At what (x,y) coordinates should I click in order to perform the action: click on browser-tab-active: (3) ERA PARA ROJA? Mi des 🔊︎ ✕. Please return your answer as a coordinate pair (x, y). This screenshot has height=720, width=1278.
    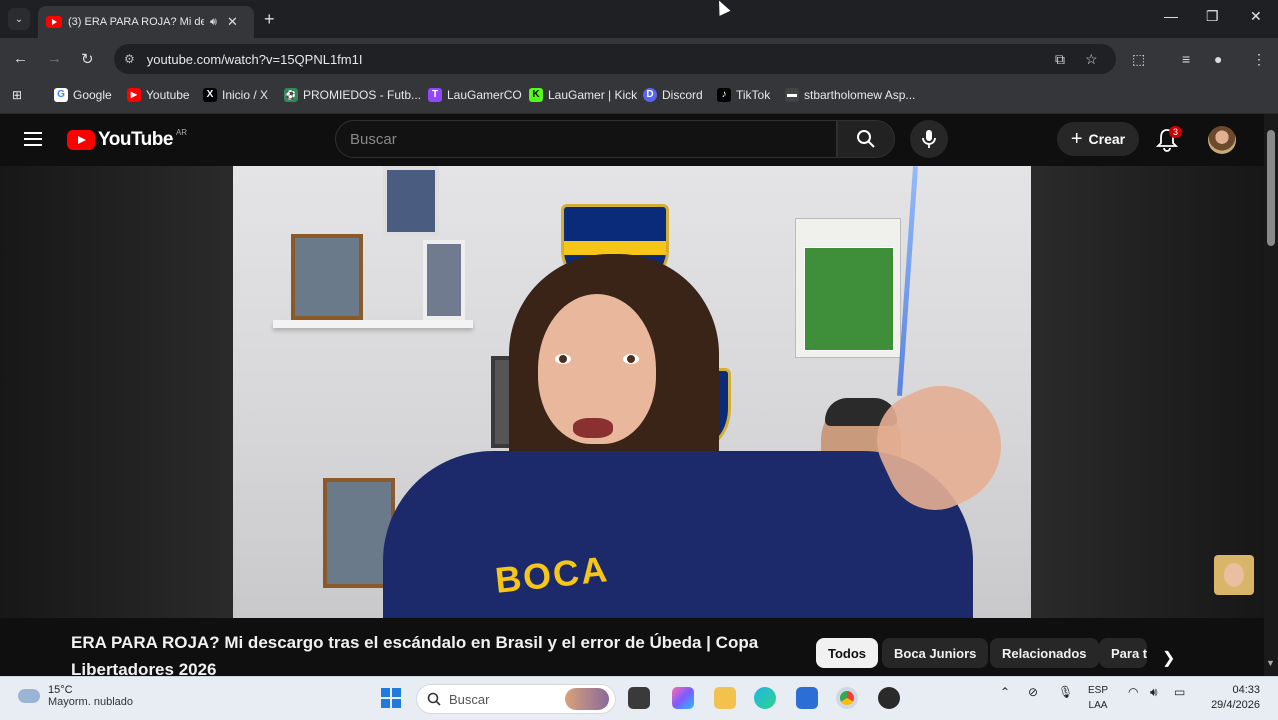
    Looking at the image, I should click on (146, 22).